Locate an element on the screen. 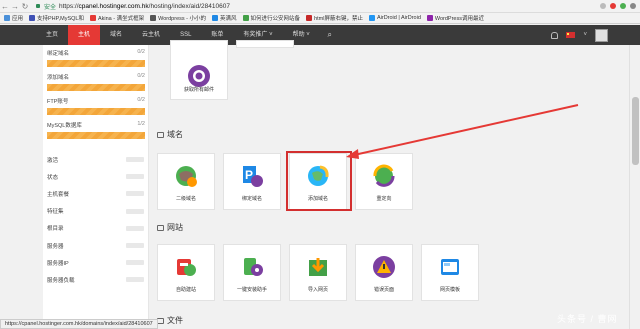 The height and width of the screenshot is (329, 640). section-title-files: 文件 is located at coordinates (170, 320).